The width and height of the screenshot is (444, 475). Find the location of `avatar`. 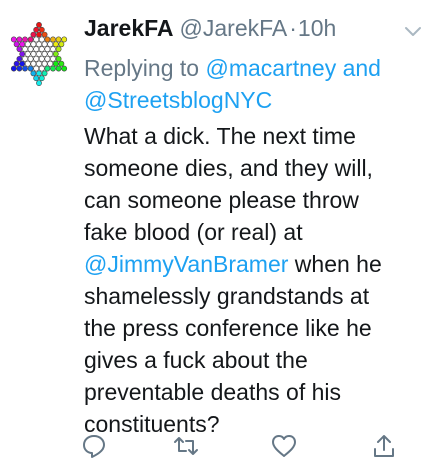

avatar is located at coordinates (39, 54).